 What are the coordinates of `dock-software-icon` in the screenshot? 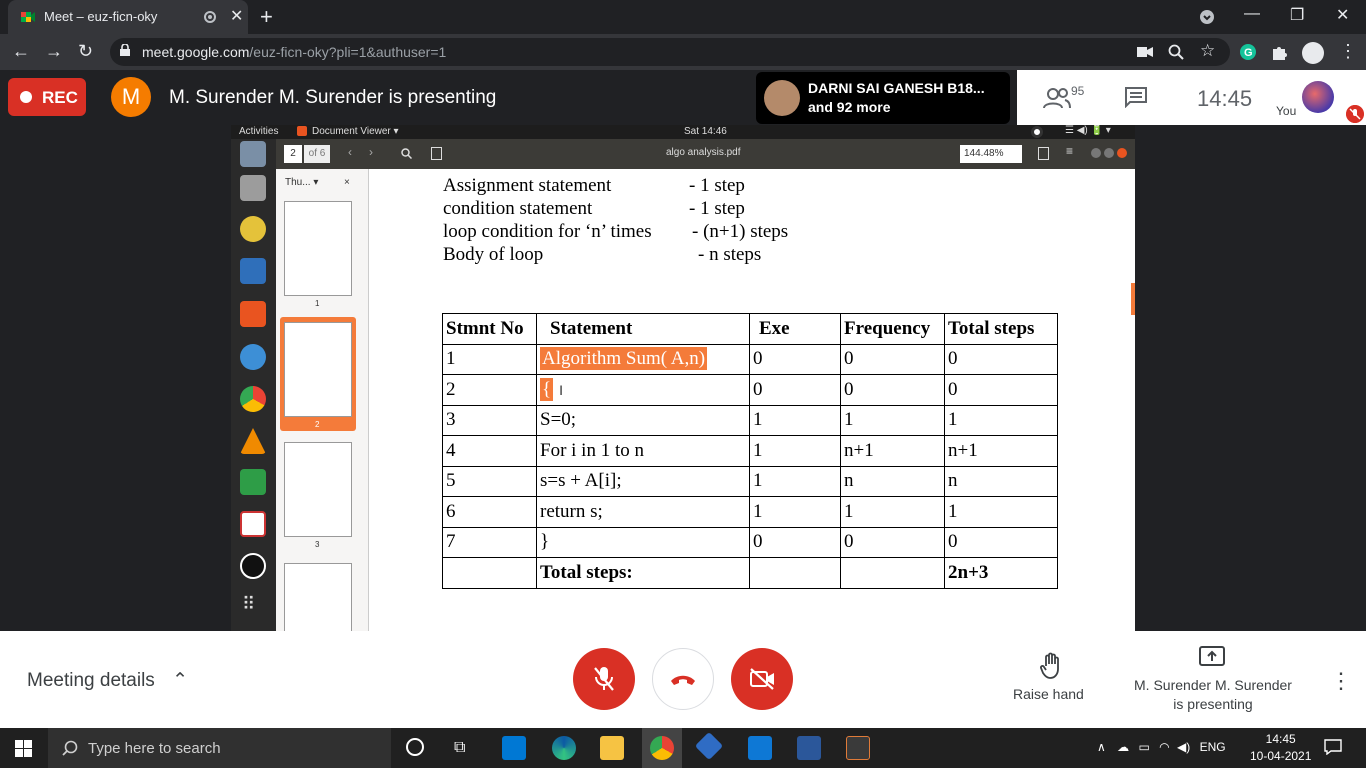 It's located at (253, 314).